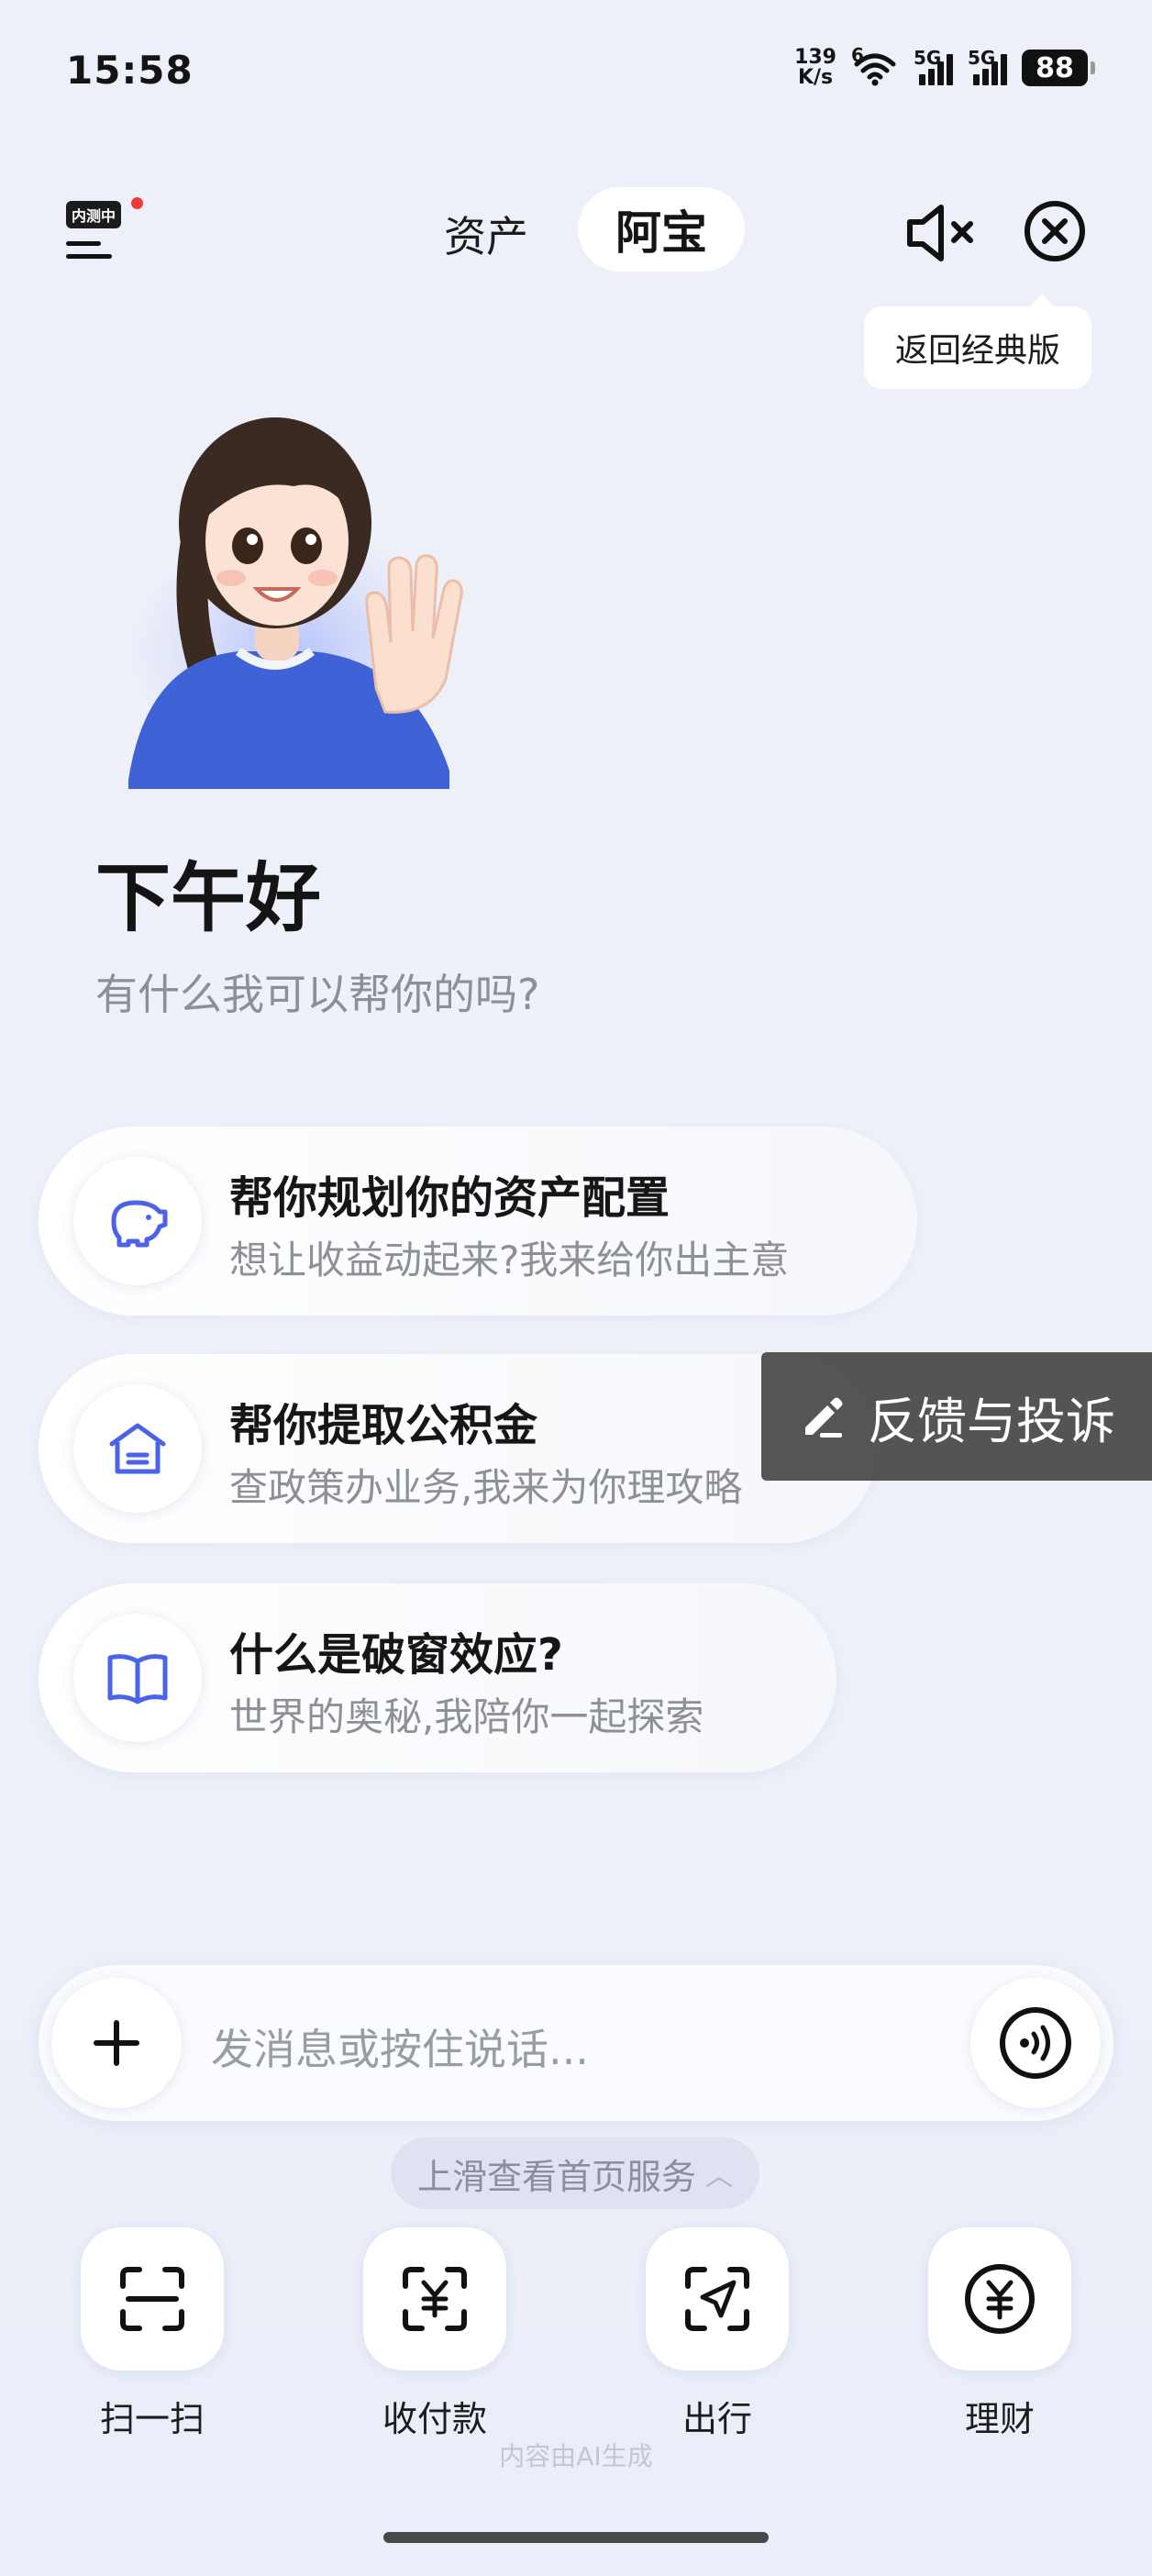 This screenshot has width=1152, height=2576. Describe the element at coordinates (486, 234) in the screenshot. I see `tab-assets: 资产` at that location.